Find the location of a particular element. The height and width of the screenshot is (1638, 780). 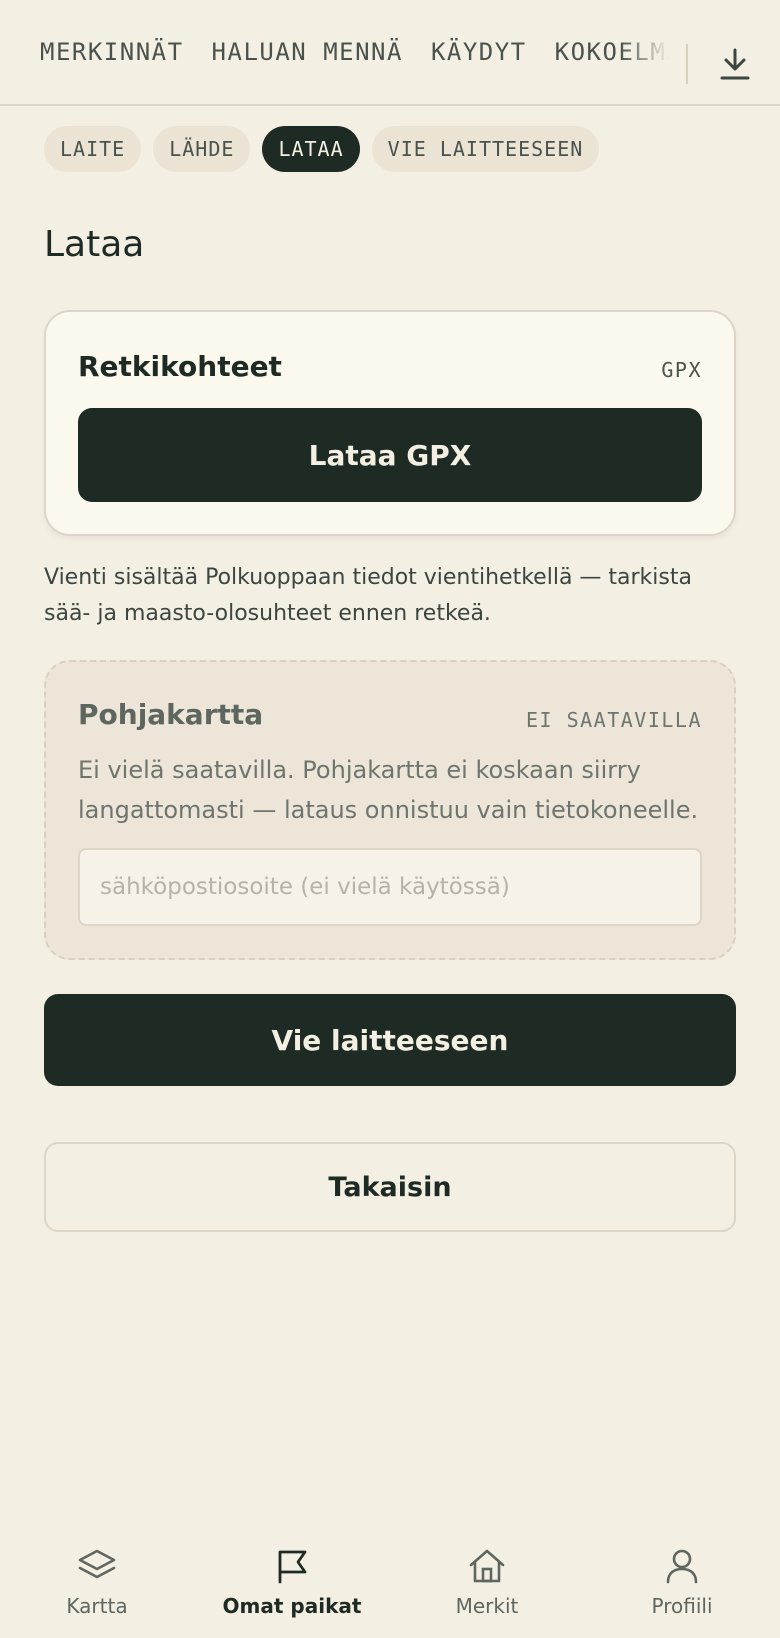

nav-item-omat-paikat: Omat paikat is located at coordinates (292, 1580).